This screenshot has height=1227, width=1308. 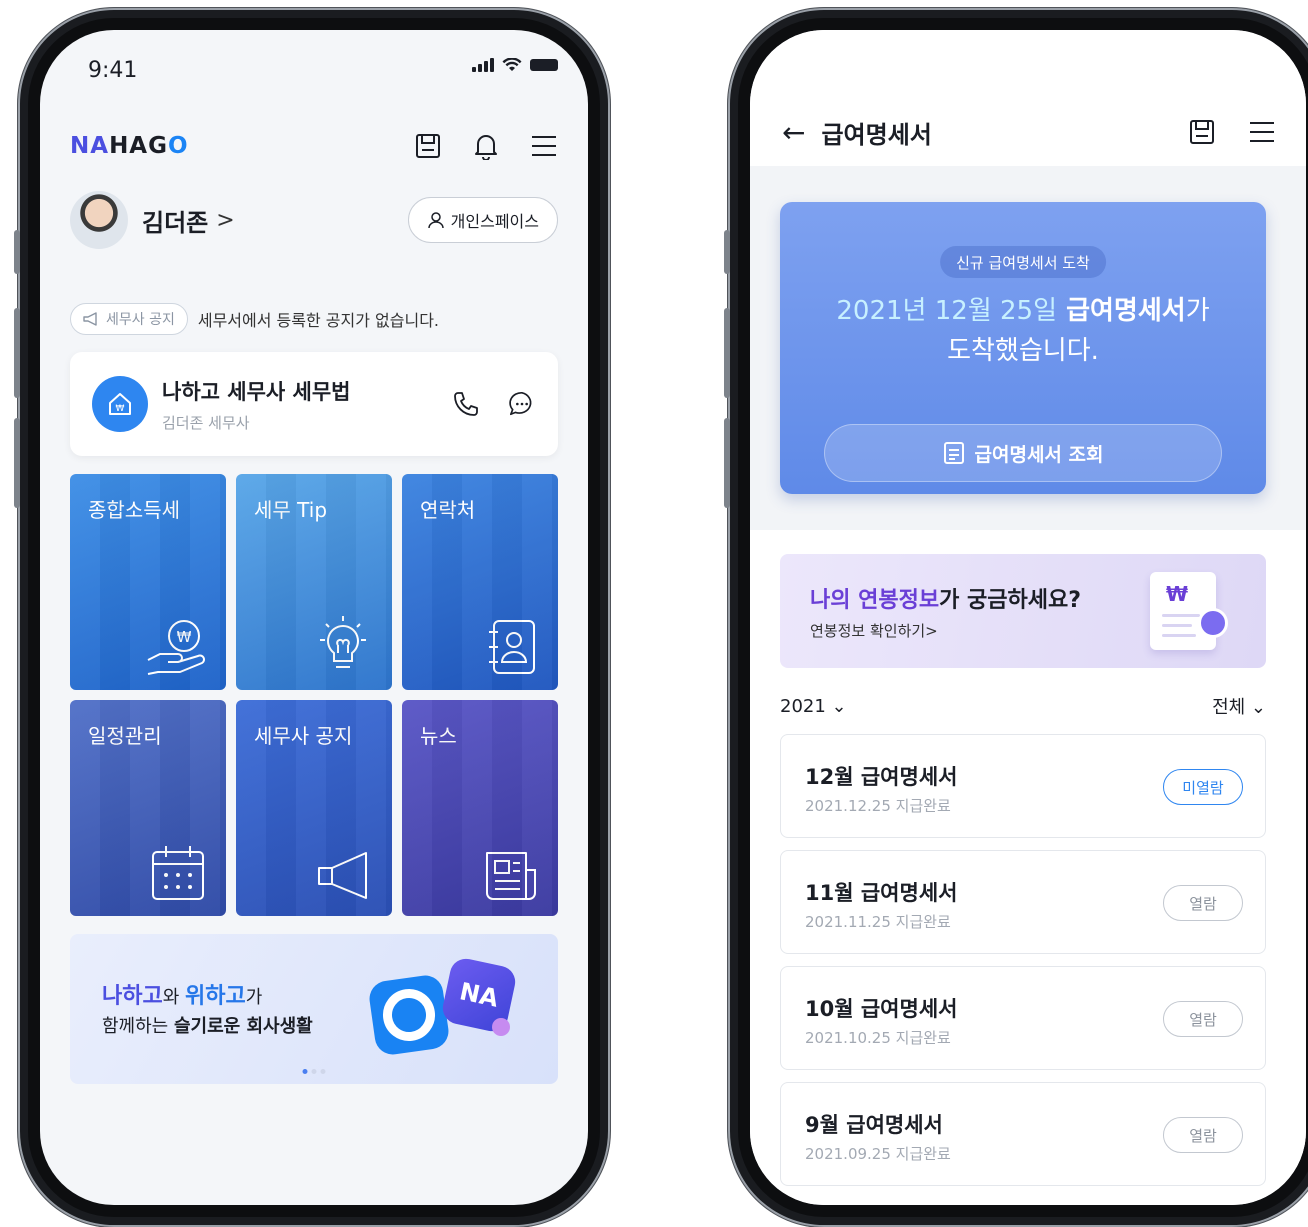 What do you see at coordinates (178, 873) in the screenshot?
I see `calendar-icon` at bounding box center [178, 873].